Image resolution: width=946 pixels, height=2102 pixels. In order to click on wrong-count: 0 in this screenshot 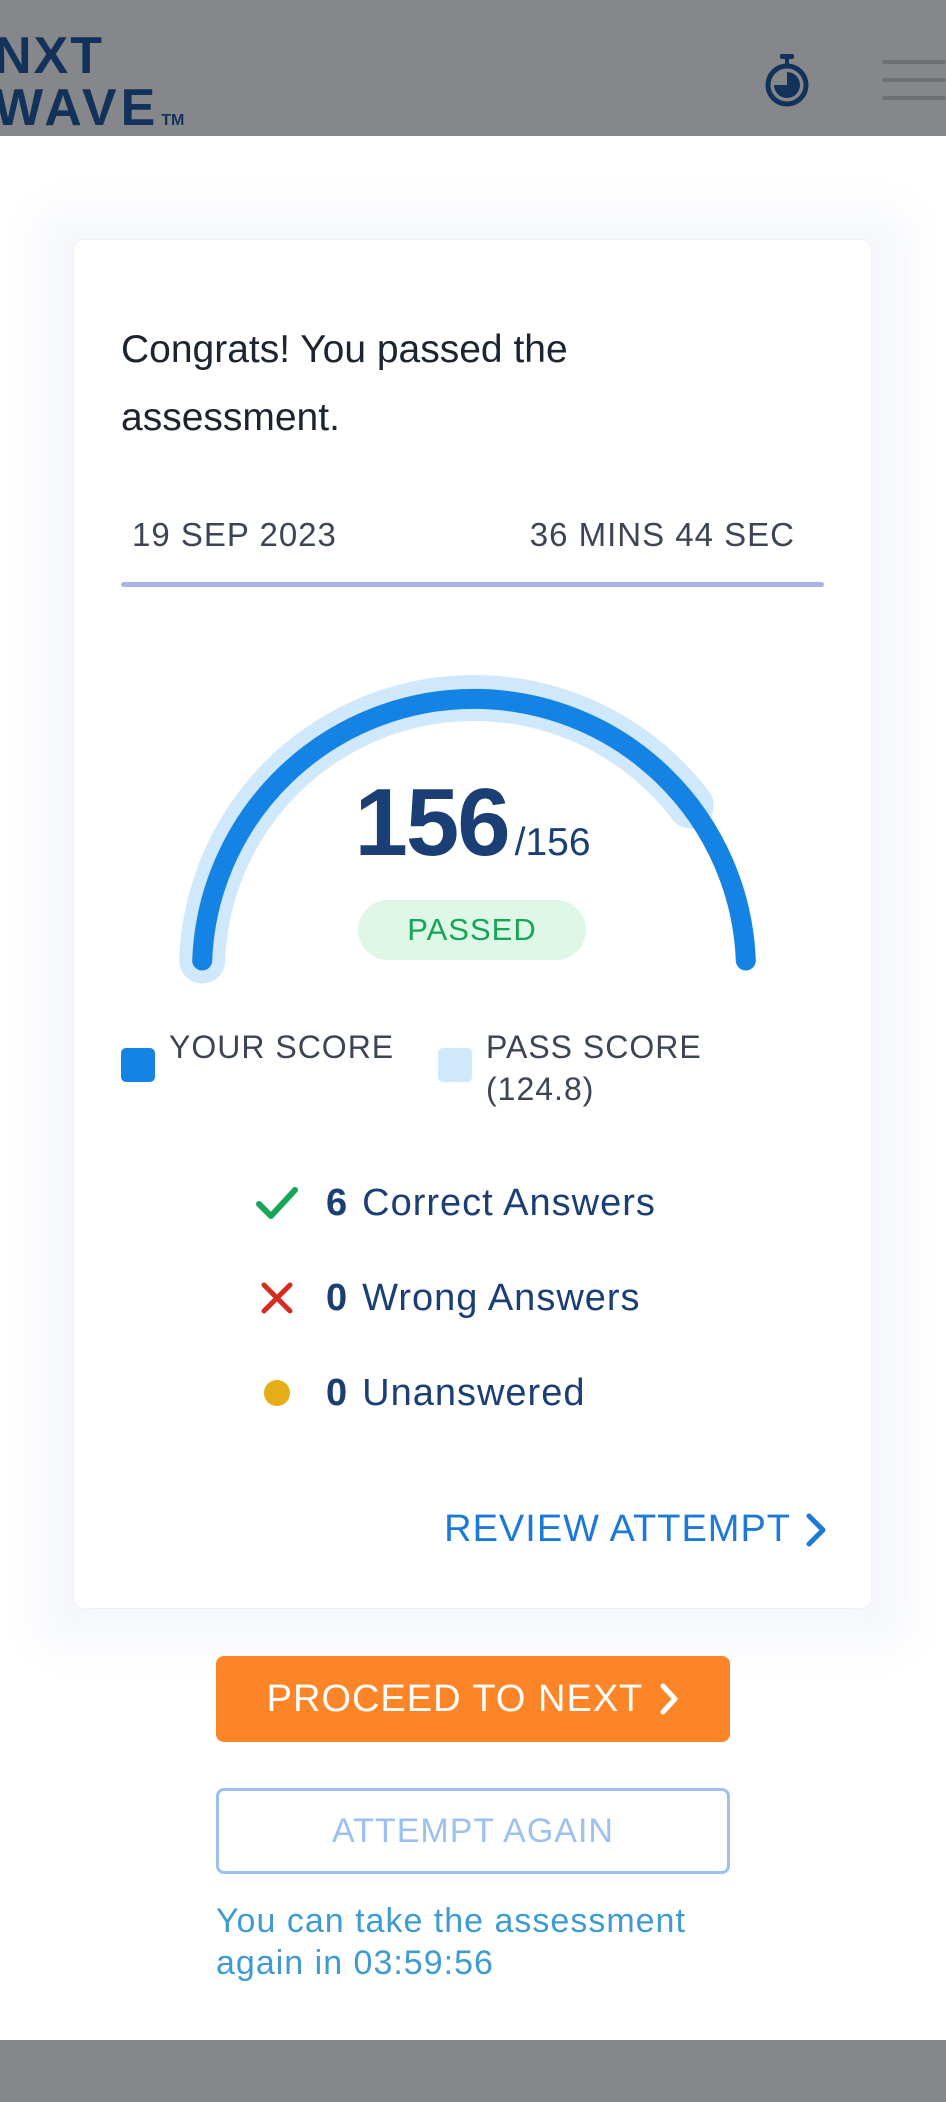, I will do `click(337, 1297)`.